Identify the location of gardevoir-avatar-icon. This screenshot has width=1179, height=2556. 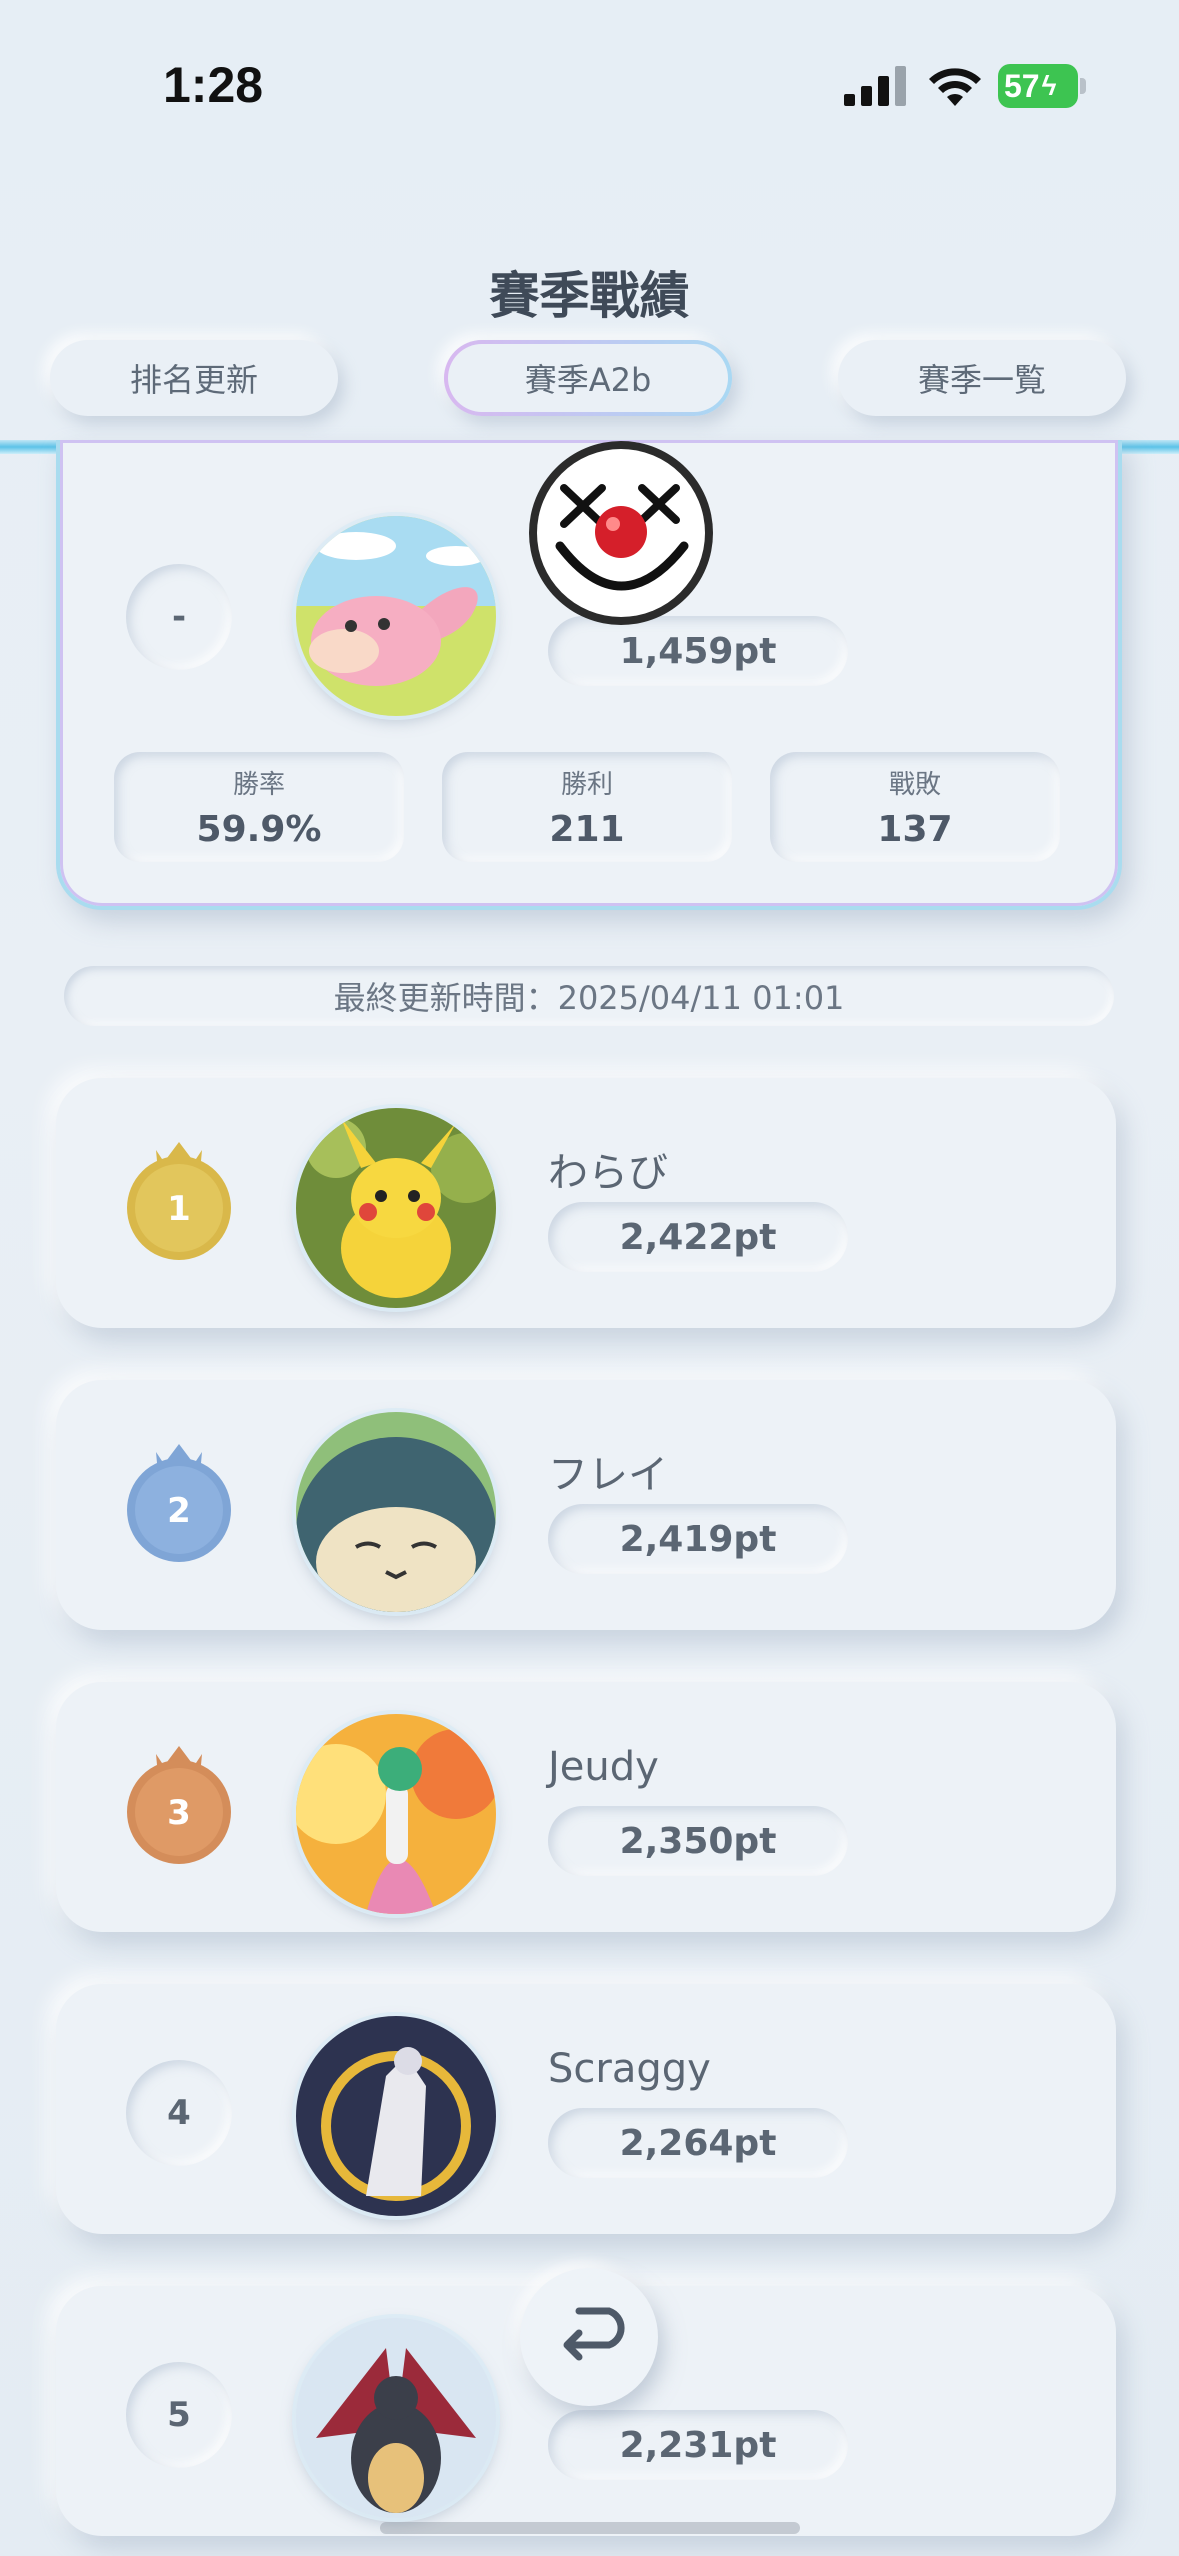
(396, 1814).